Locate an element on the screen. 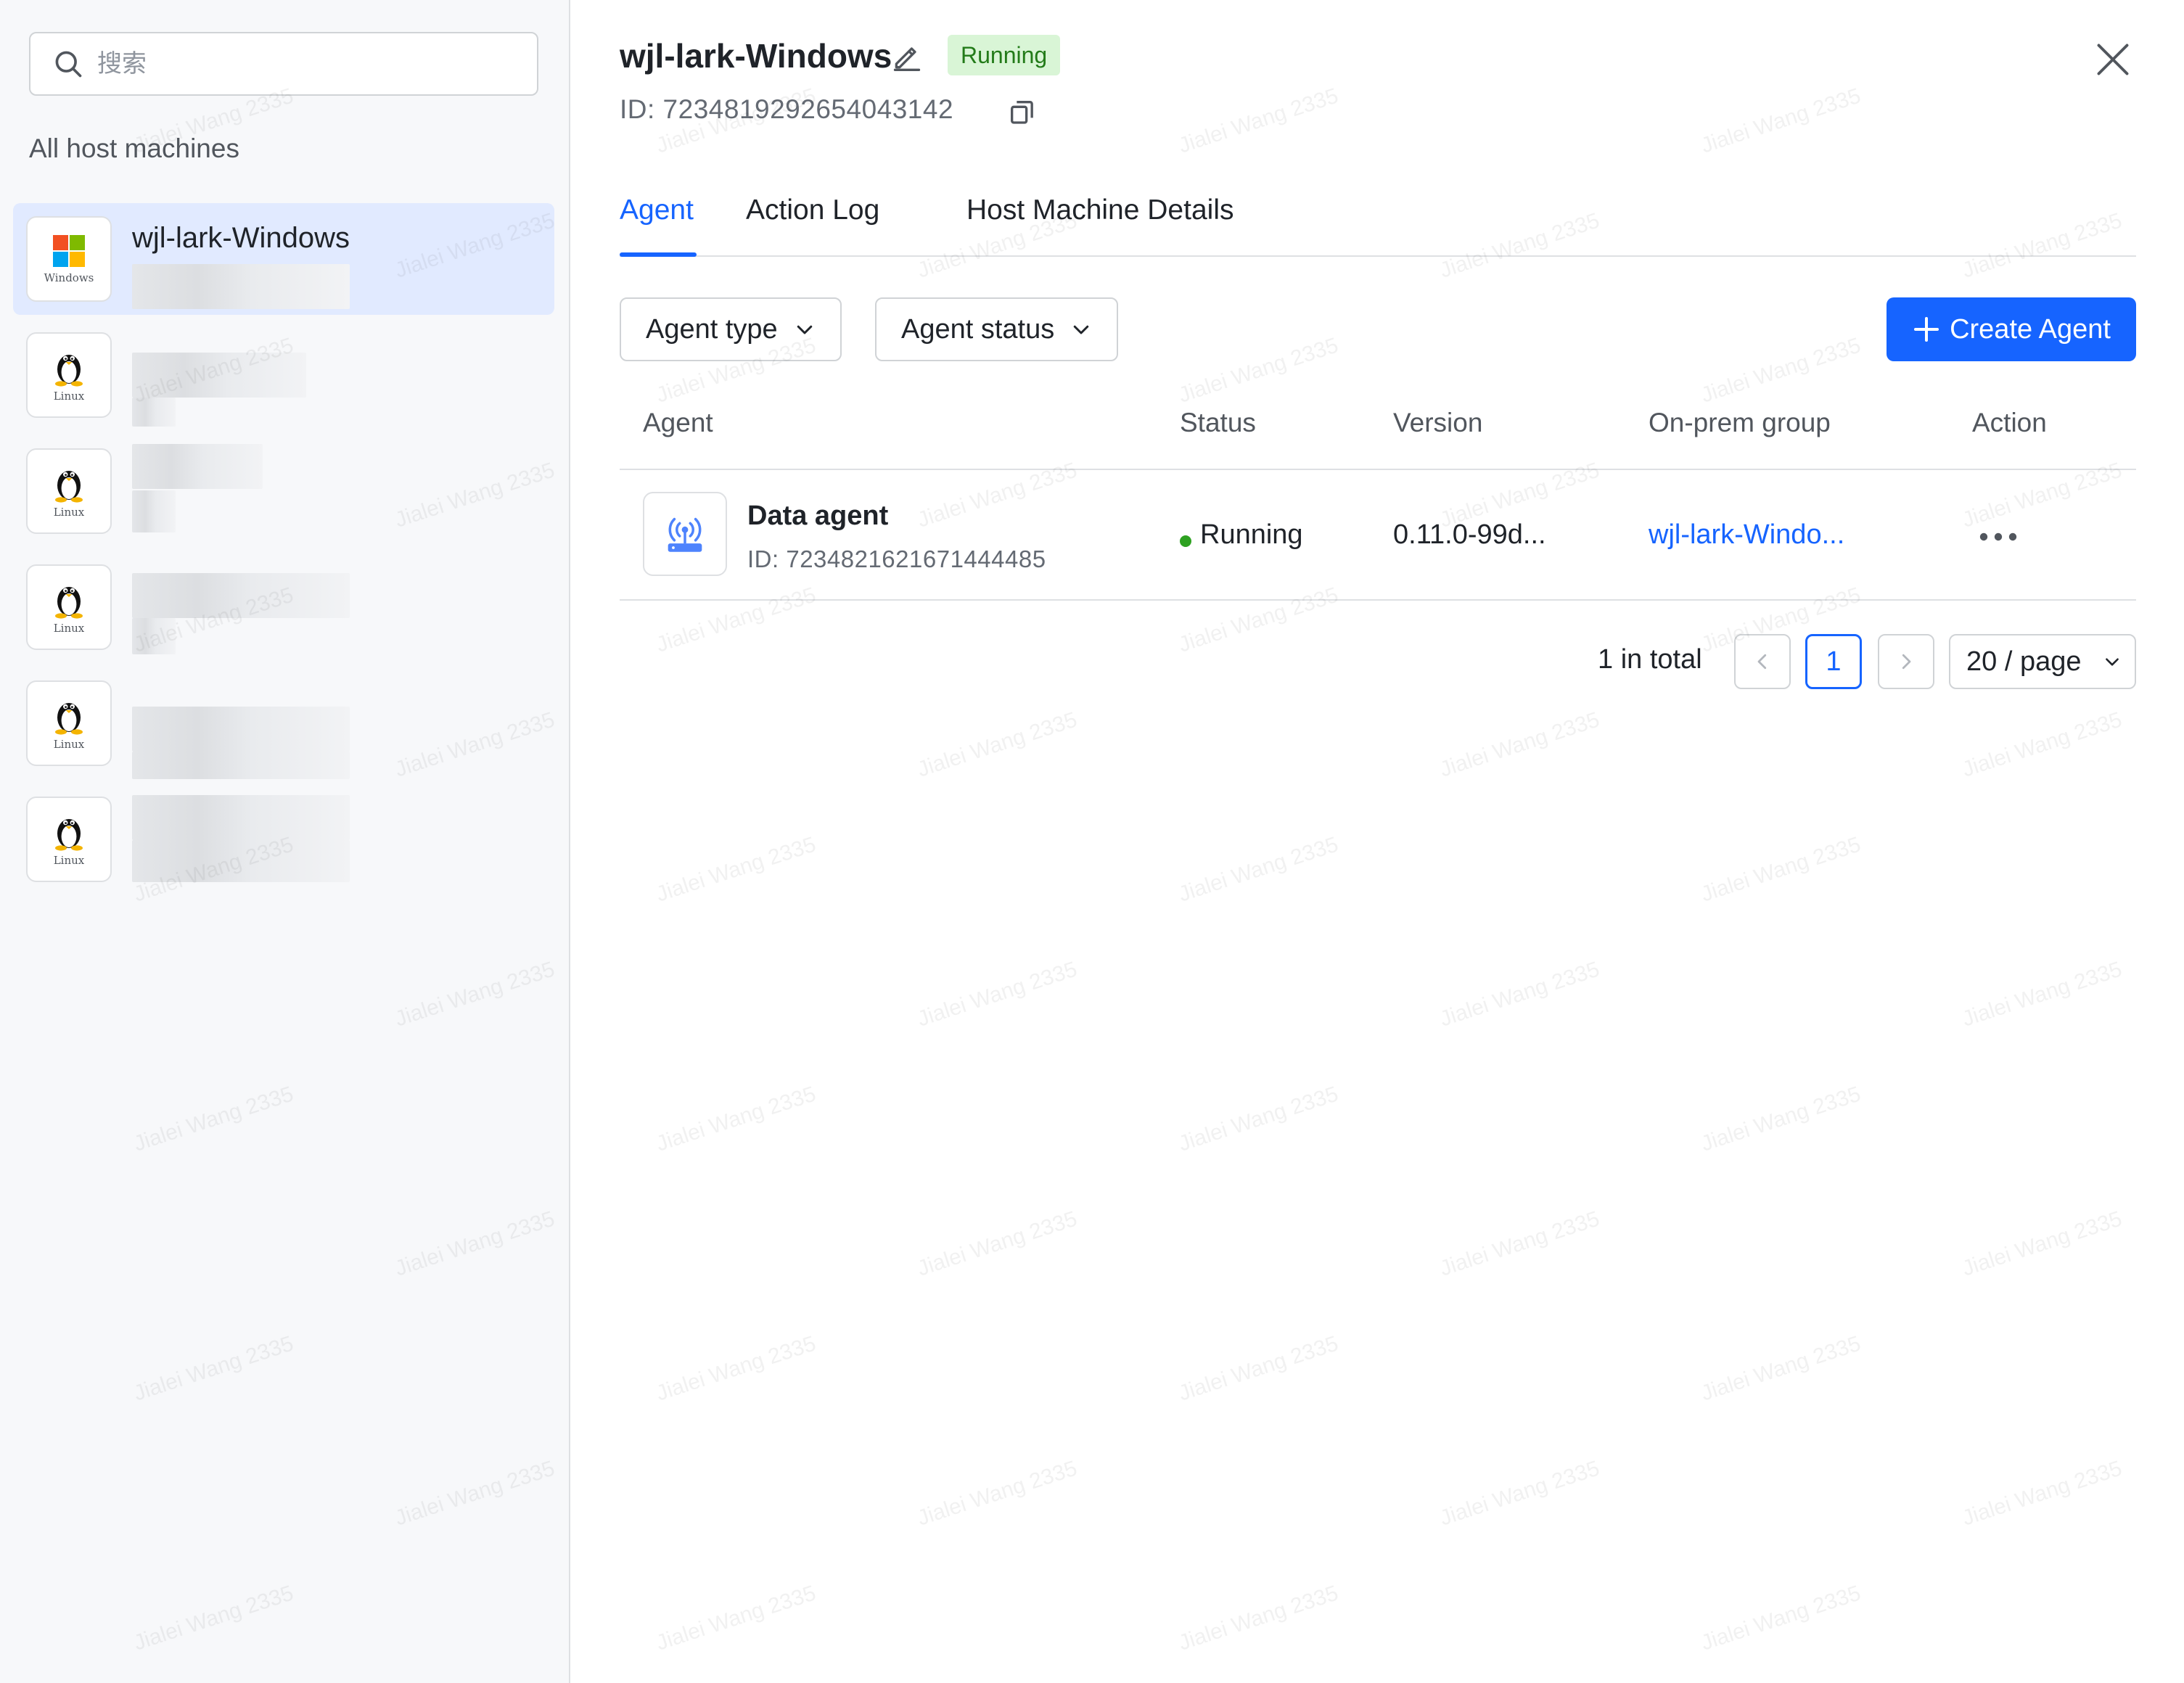  pagination-total: 1 in total is located at coordinates (1650, 659).